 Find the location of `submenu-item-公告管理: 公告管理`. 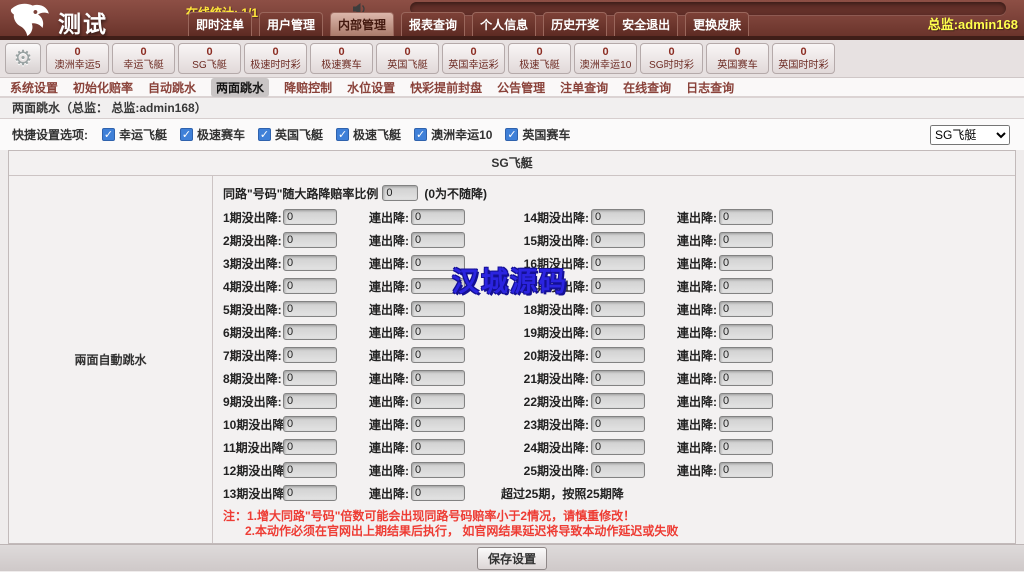

submenu-item-公告管理: 公告管理 is located at coordinates (521, 87).